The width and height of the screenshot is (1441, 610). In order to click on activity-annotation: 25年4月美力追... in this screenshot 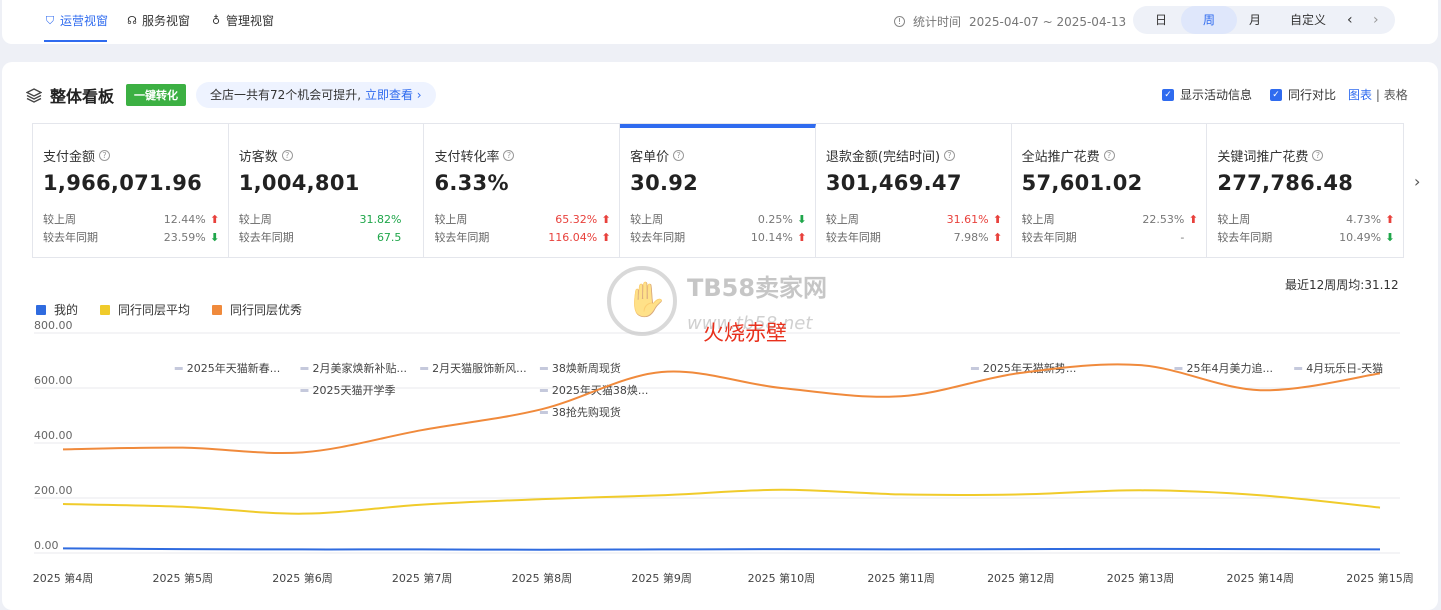, I will do `click(1229, 368)`.